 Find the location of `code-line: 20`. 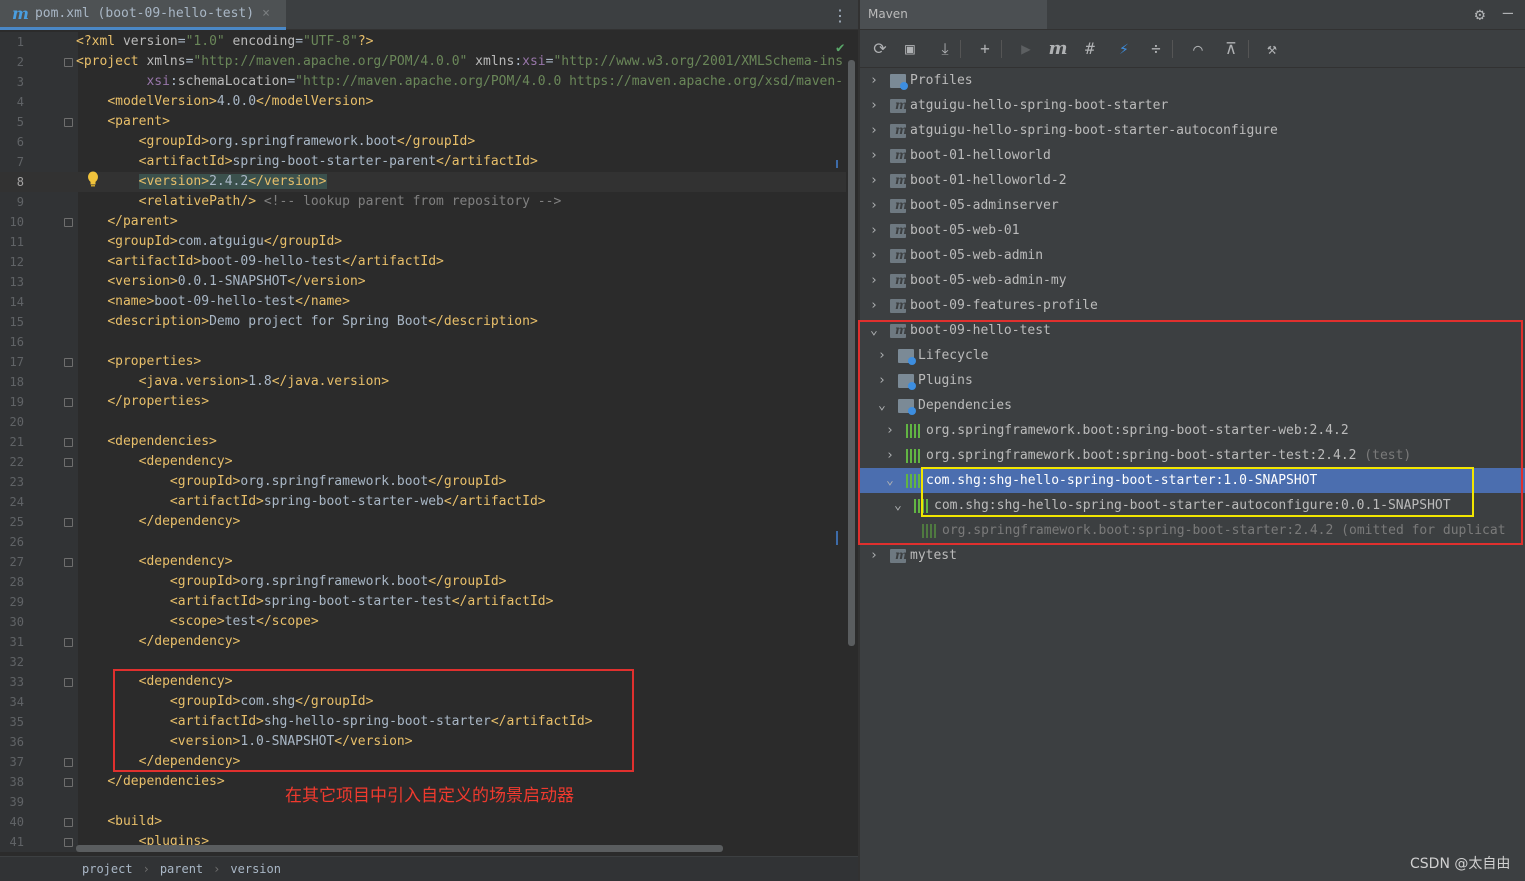

code-line: 20 is located at coordinates (423, 422).